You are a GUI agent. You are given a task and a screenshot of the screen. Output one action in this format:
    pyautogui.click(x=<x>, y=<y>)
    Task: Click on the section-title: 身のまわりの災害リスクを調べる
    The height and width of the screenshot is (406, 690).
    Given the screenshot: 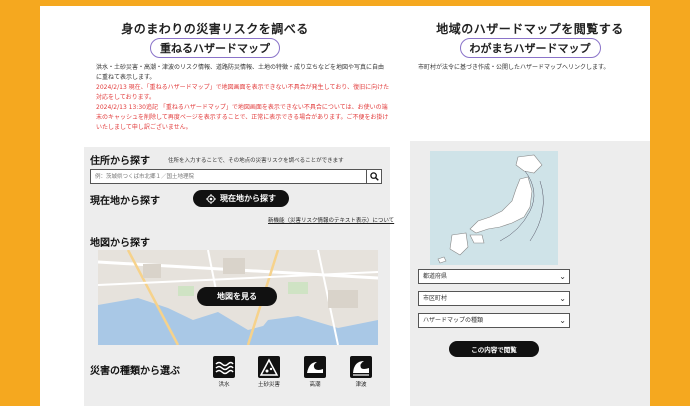 What is the action you would take?
    pyautogui.click(x=215, y=29)
    